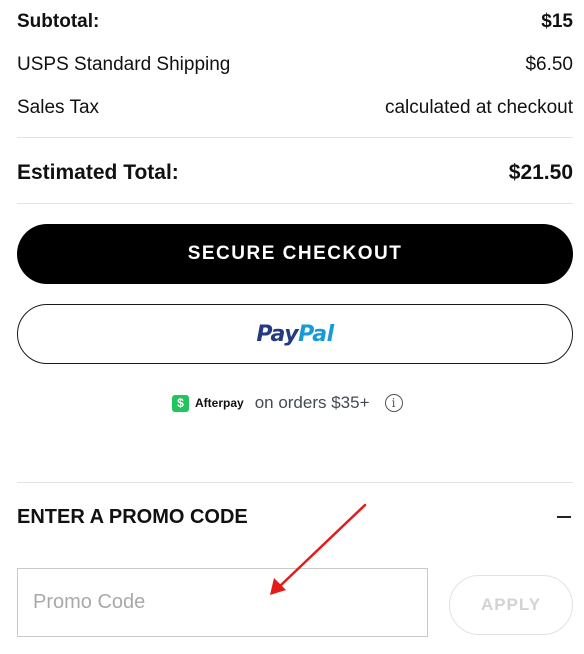 This screenshot has height=654, width=584. Describe the element at coordinates (511, 605) in the screenshot. I see `apply-button: APPLY` at that location.